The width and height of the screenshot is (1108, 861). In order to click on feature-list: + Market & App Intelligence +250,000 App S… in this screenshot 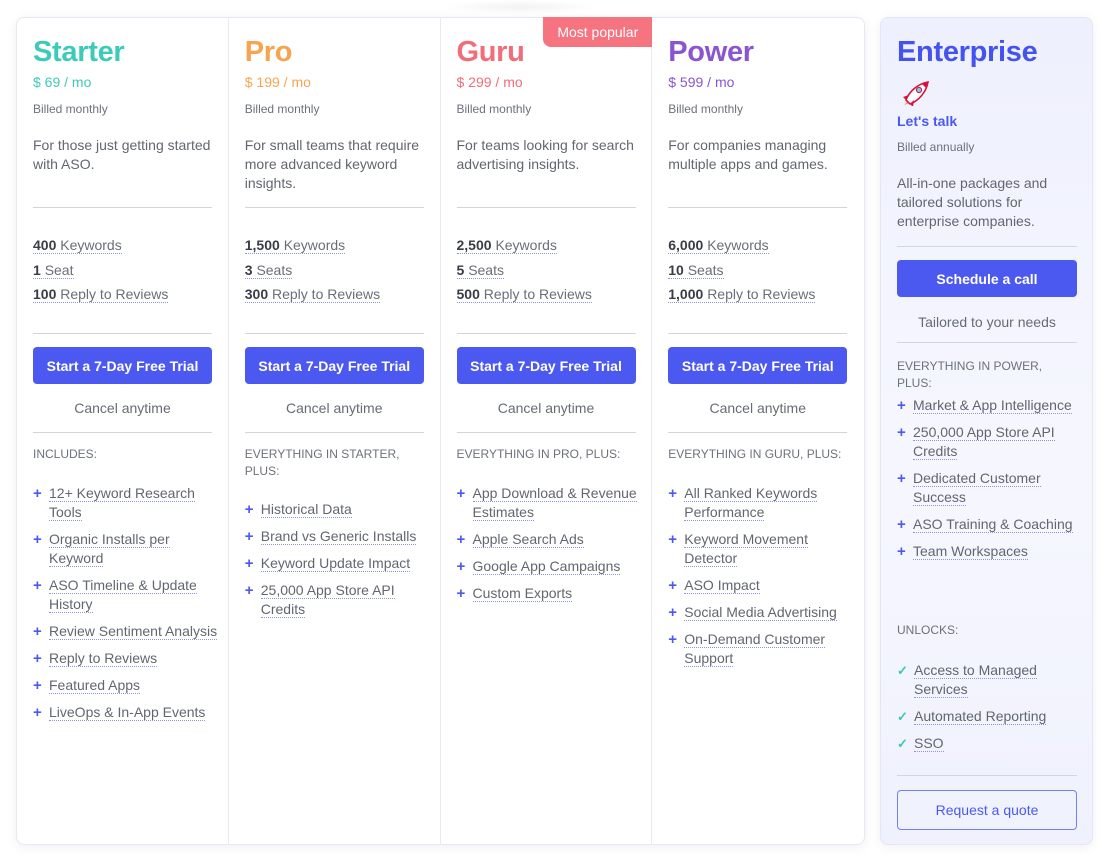, I will do `click(989, 482)`.